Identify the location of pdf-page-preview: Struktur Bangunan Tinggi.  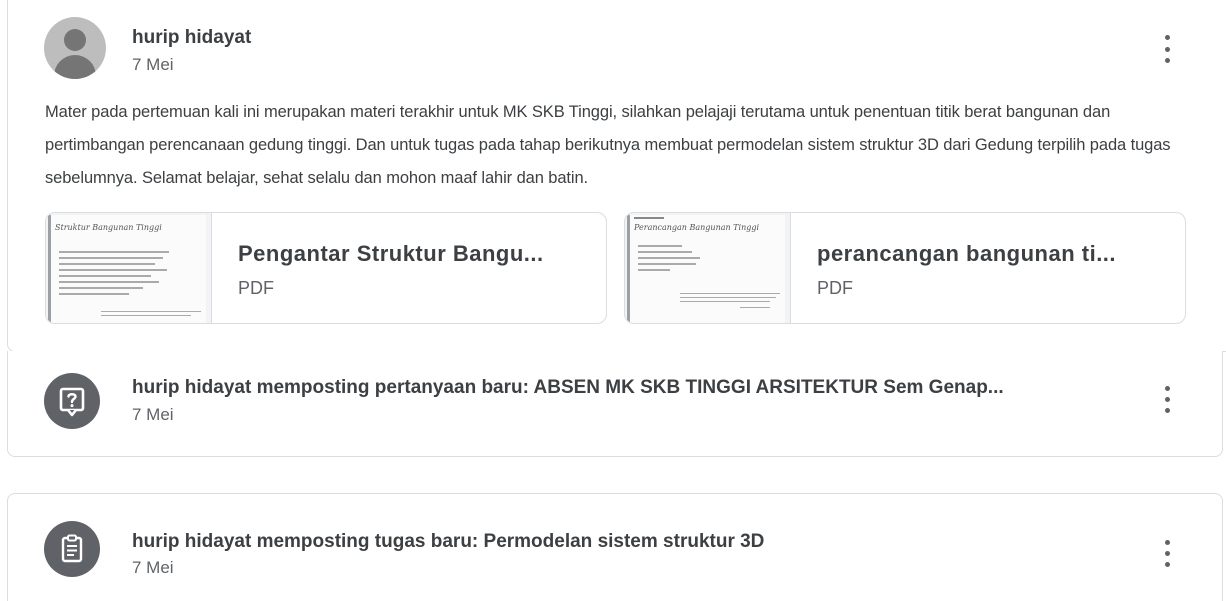
(127, 269).